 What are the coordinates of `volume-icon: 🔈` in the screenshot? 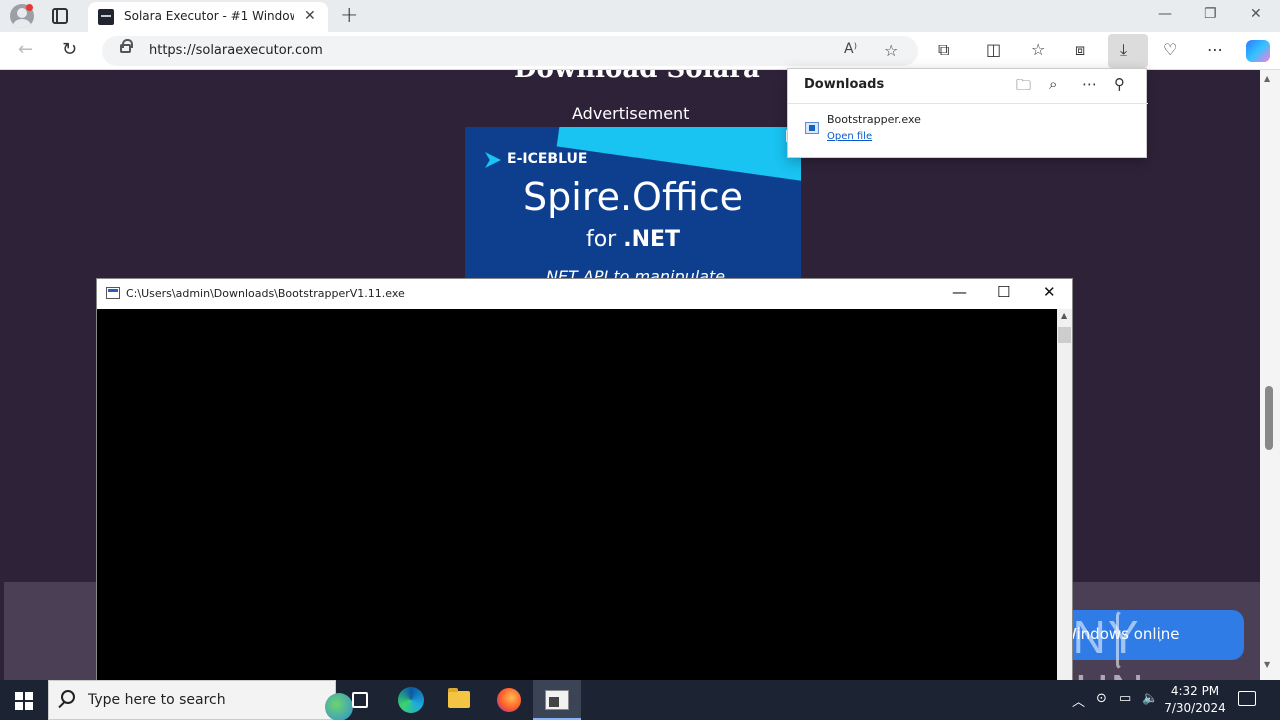 It's located at (1150, 698).